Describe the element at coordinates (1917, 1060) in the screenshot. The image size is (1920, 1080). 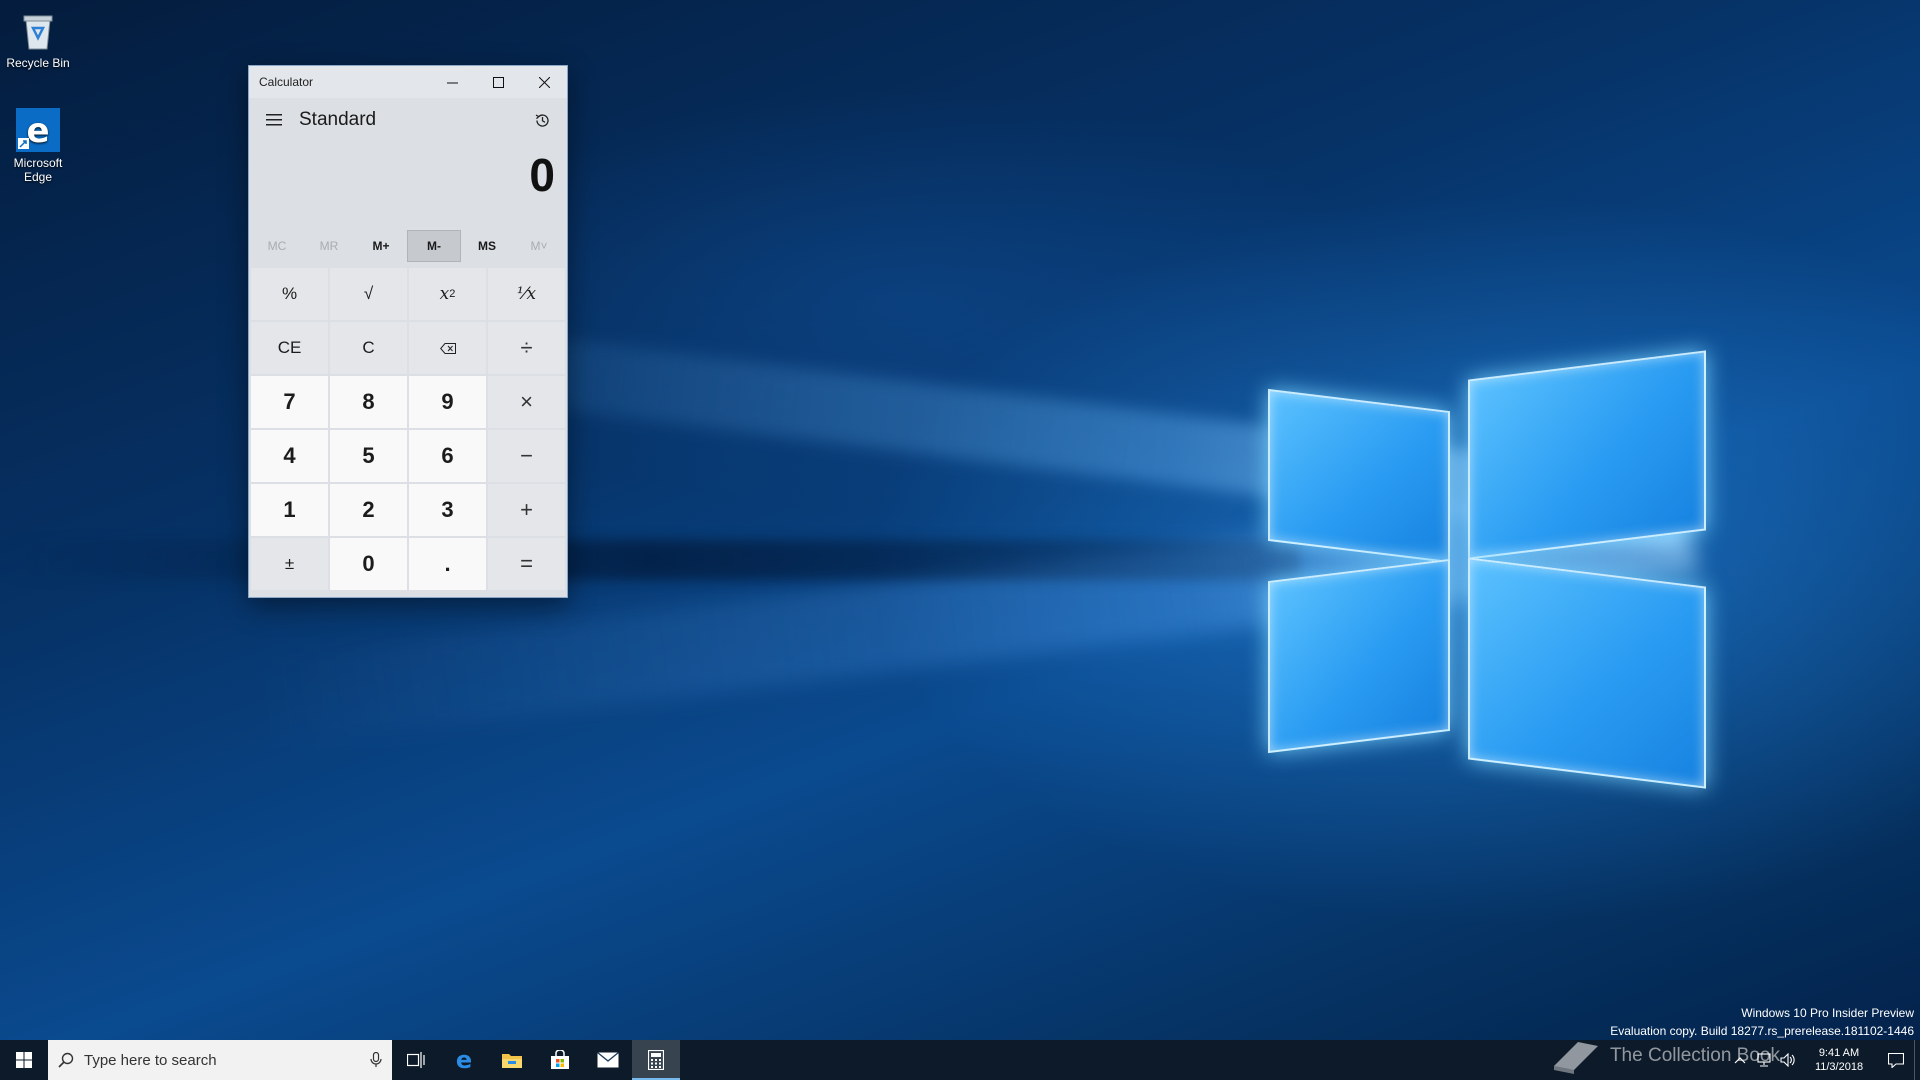
I see `show-desktop-button` at that location.